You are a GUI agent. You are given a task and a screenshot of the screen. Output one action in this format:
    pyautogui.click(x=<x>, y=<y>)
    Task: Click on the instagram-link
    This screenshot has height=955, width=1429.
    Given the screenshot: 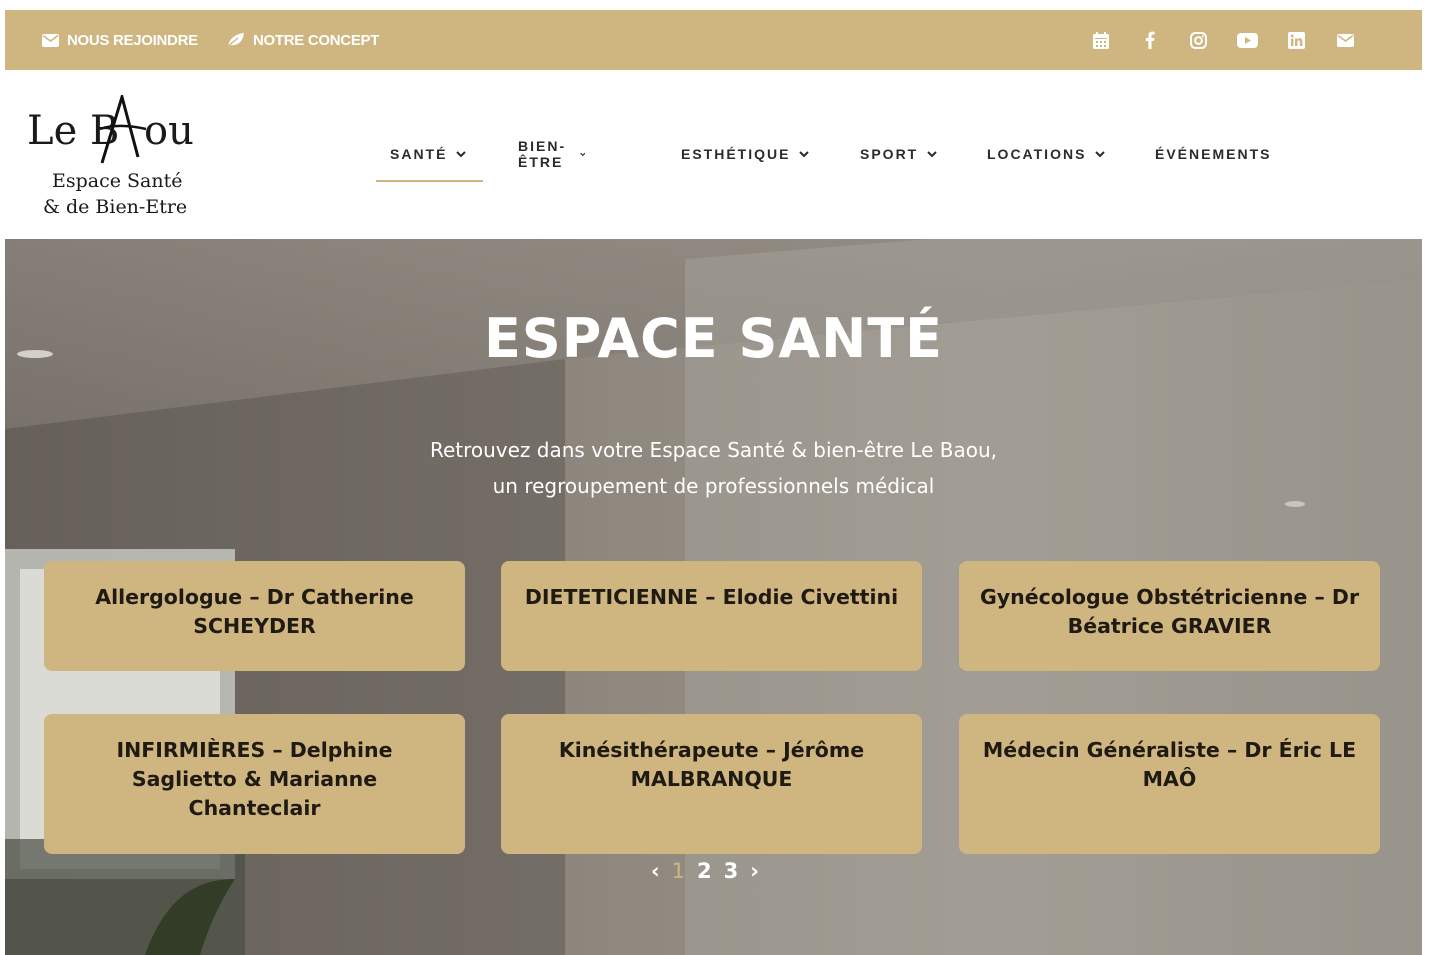 What is the action you would take?
    pyautogui.click(x=1198, y=40)
    